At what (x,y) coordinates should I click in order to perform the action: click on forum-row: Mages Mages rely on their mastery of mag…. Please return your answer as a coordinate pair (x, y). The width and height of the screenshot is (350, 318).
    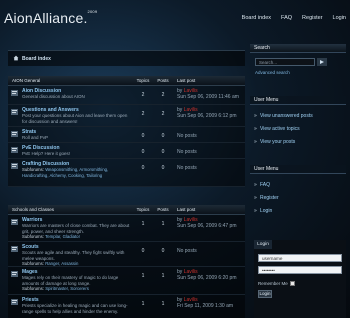
    Looking at the image, I should click on (126, 281).